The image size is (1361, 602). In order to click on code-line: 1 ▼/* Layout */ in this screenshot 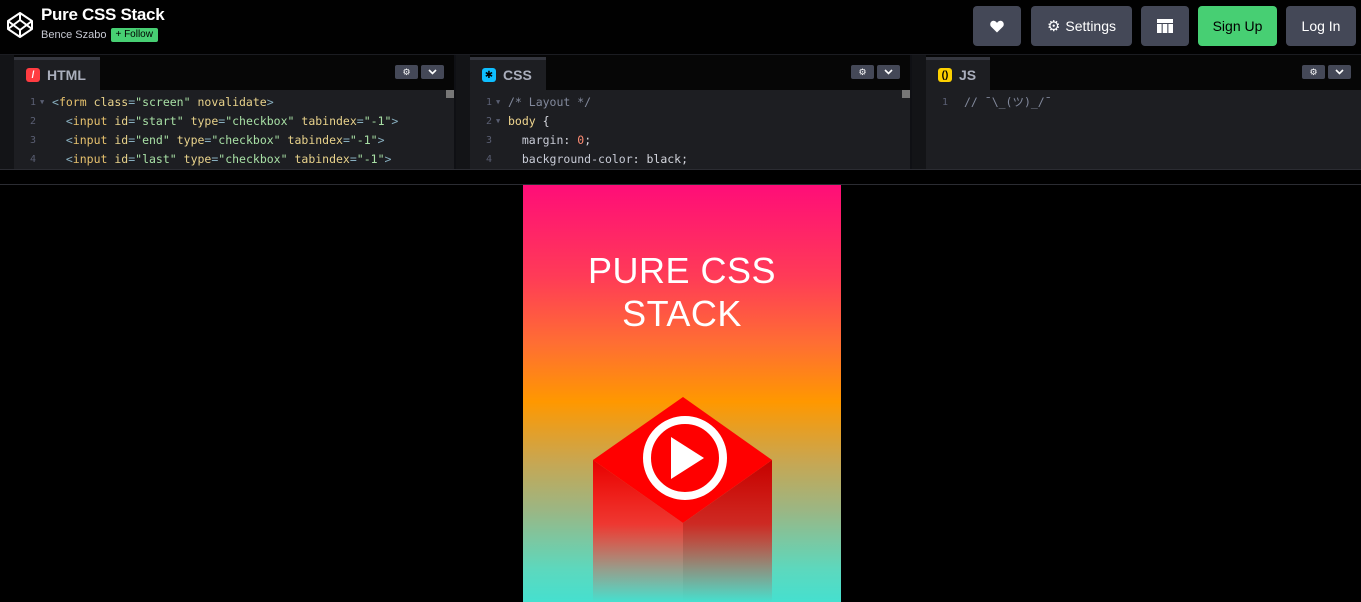, I will do `click(690, 102)`.